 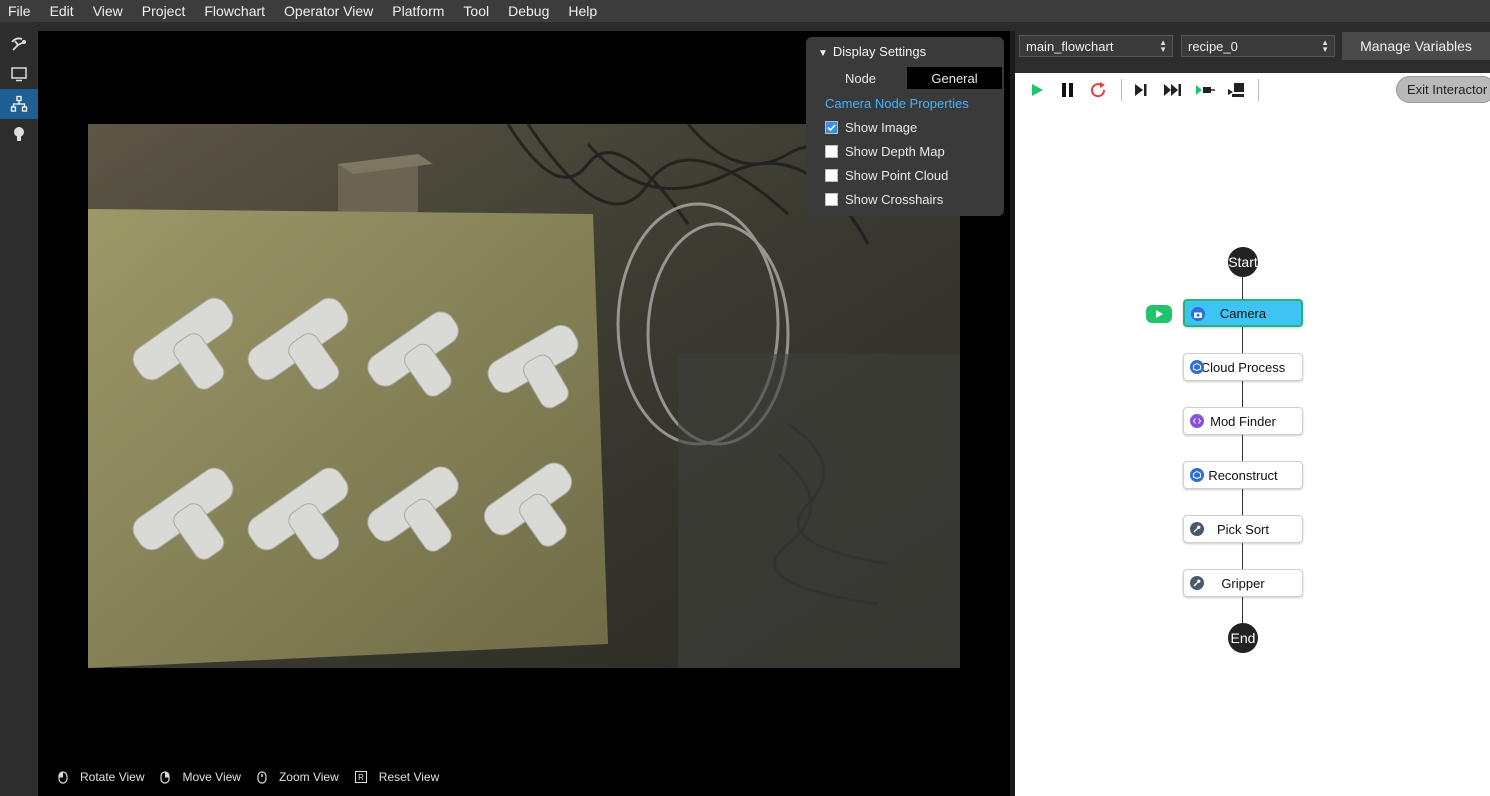 What do you see at coordinates (165, 777) in the screenshot?
I see `mouse-right-icon` at bounding box center [165, 777].